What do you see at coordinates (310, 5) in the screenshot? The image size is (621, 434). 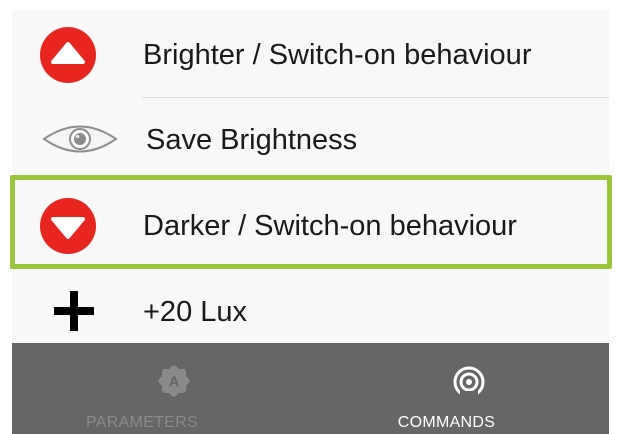 I see `top-edge` at bounding box center [310, 5].